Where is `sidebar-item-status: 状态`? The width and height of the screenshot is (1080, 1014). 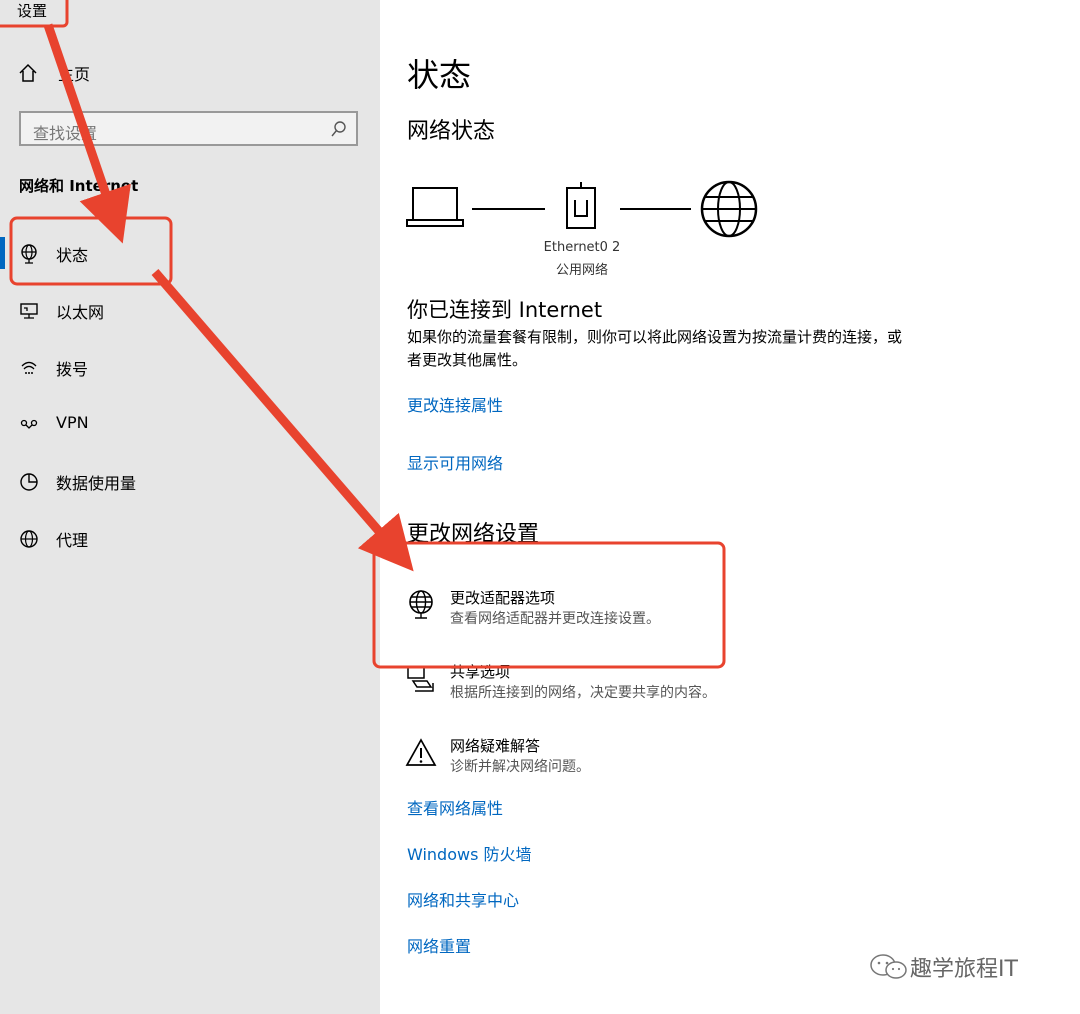 sidebar-item-status: 状态 is located at coordinates (190, 253).